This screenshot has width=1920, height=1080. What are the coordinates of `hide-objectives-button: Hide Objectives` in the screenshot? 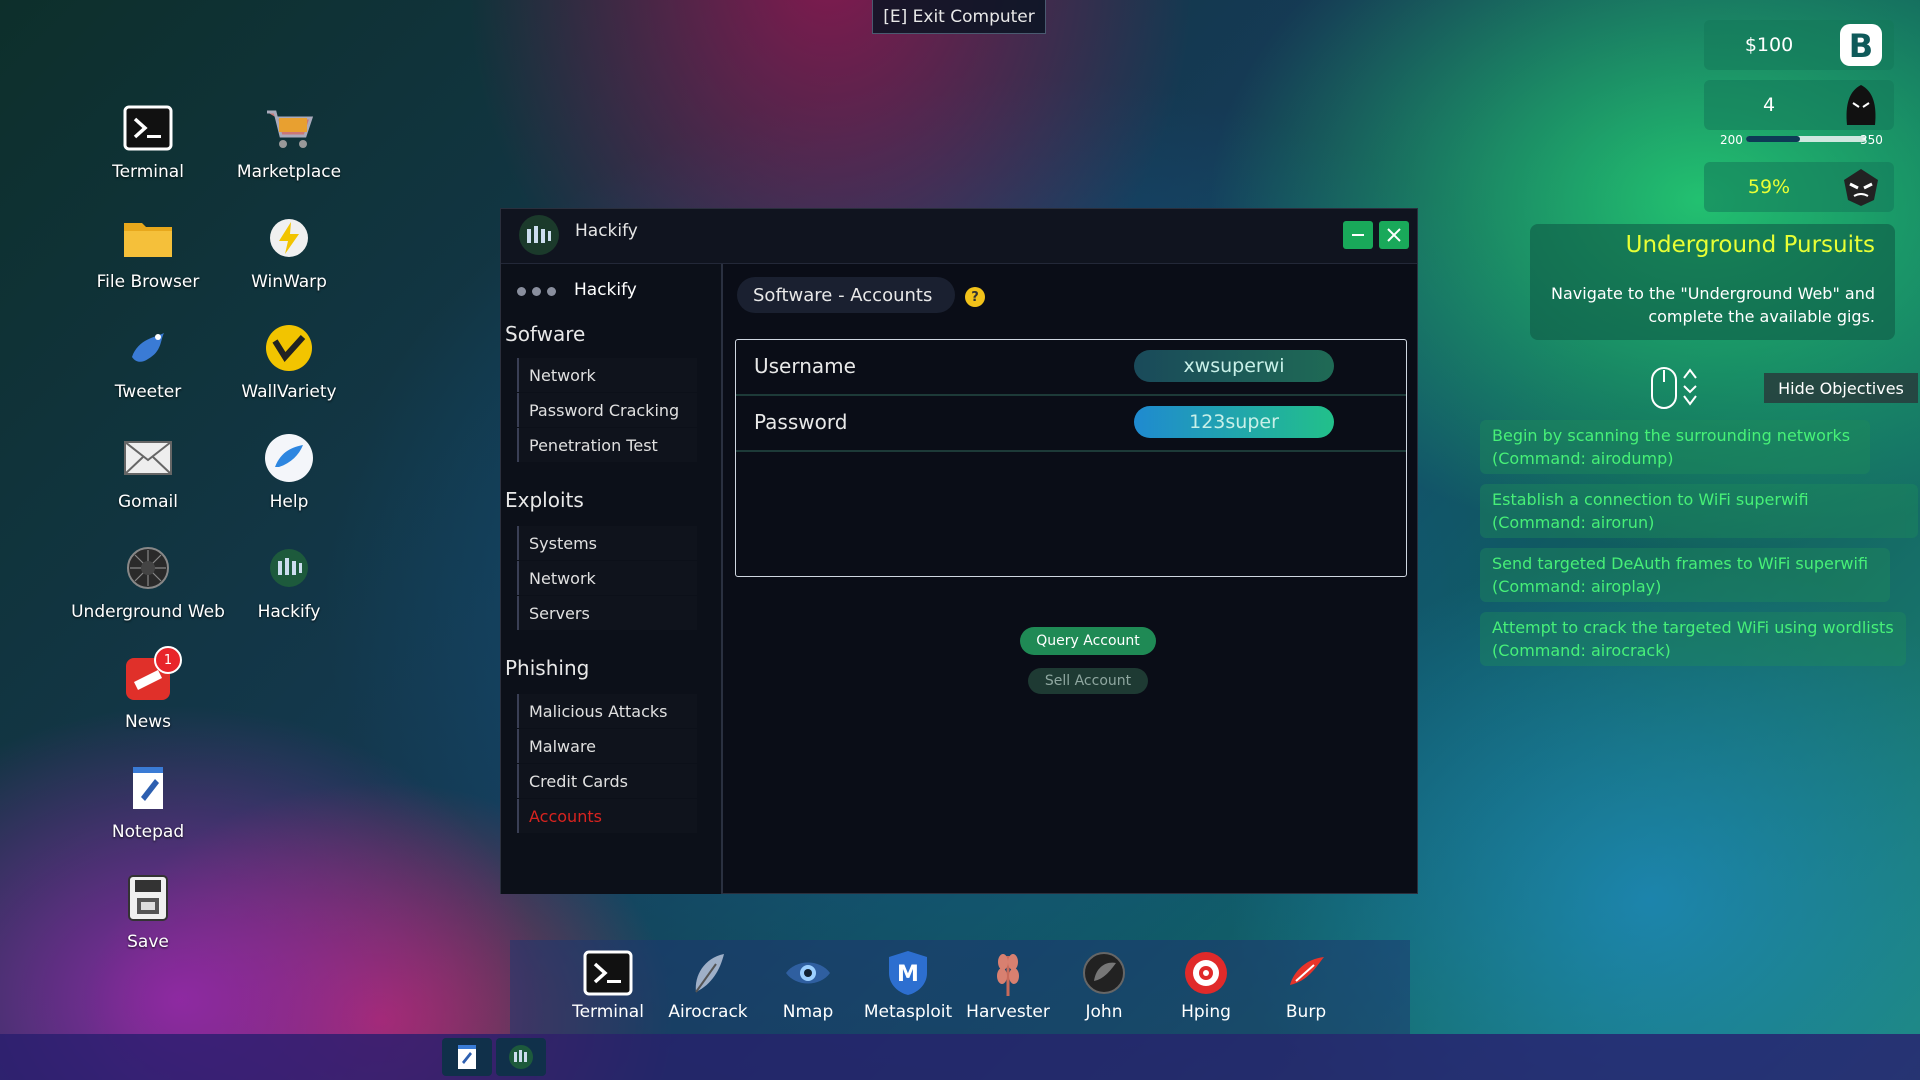 It's located at (1841, 388).